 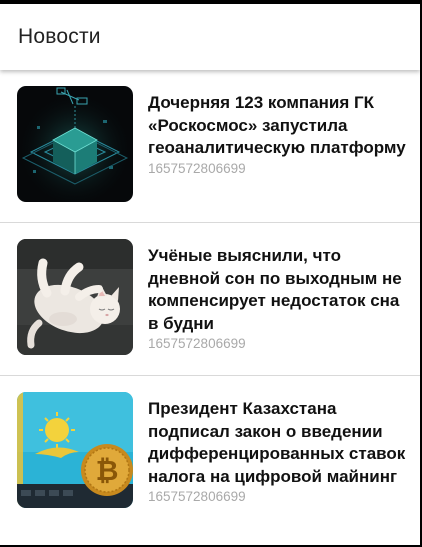 I want to click on news-thumbnail-satellite, so click(x=75, y=144).